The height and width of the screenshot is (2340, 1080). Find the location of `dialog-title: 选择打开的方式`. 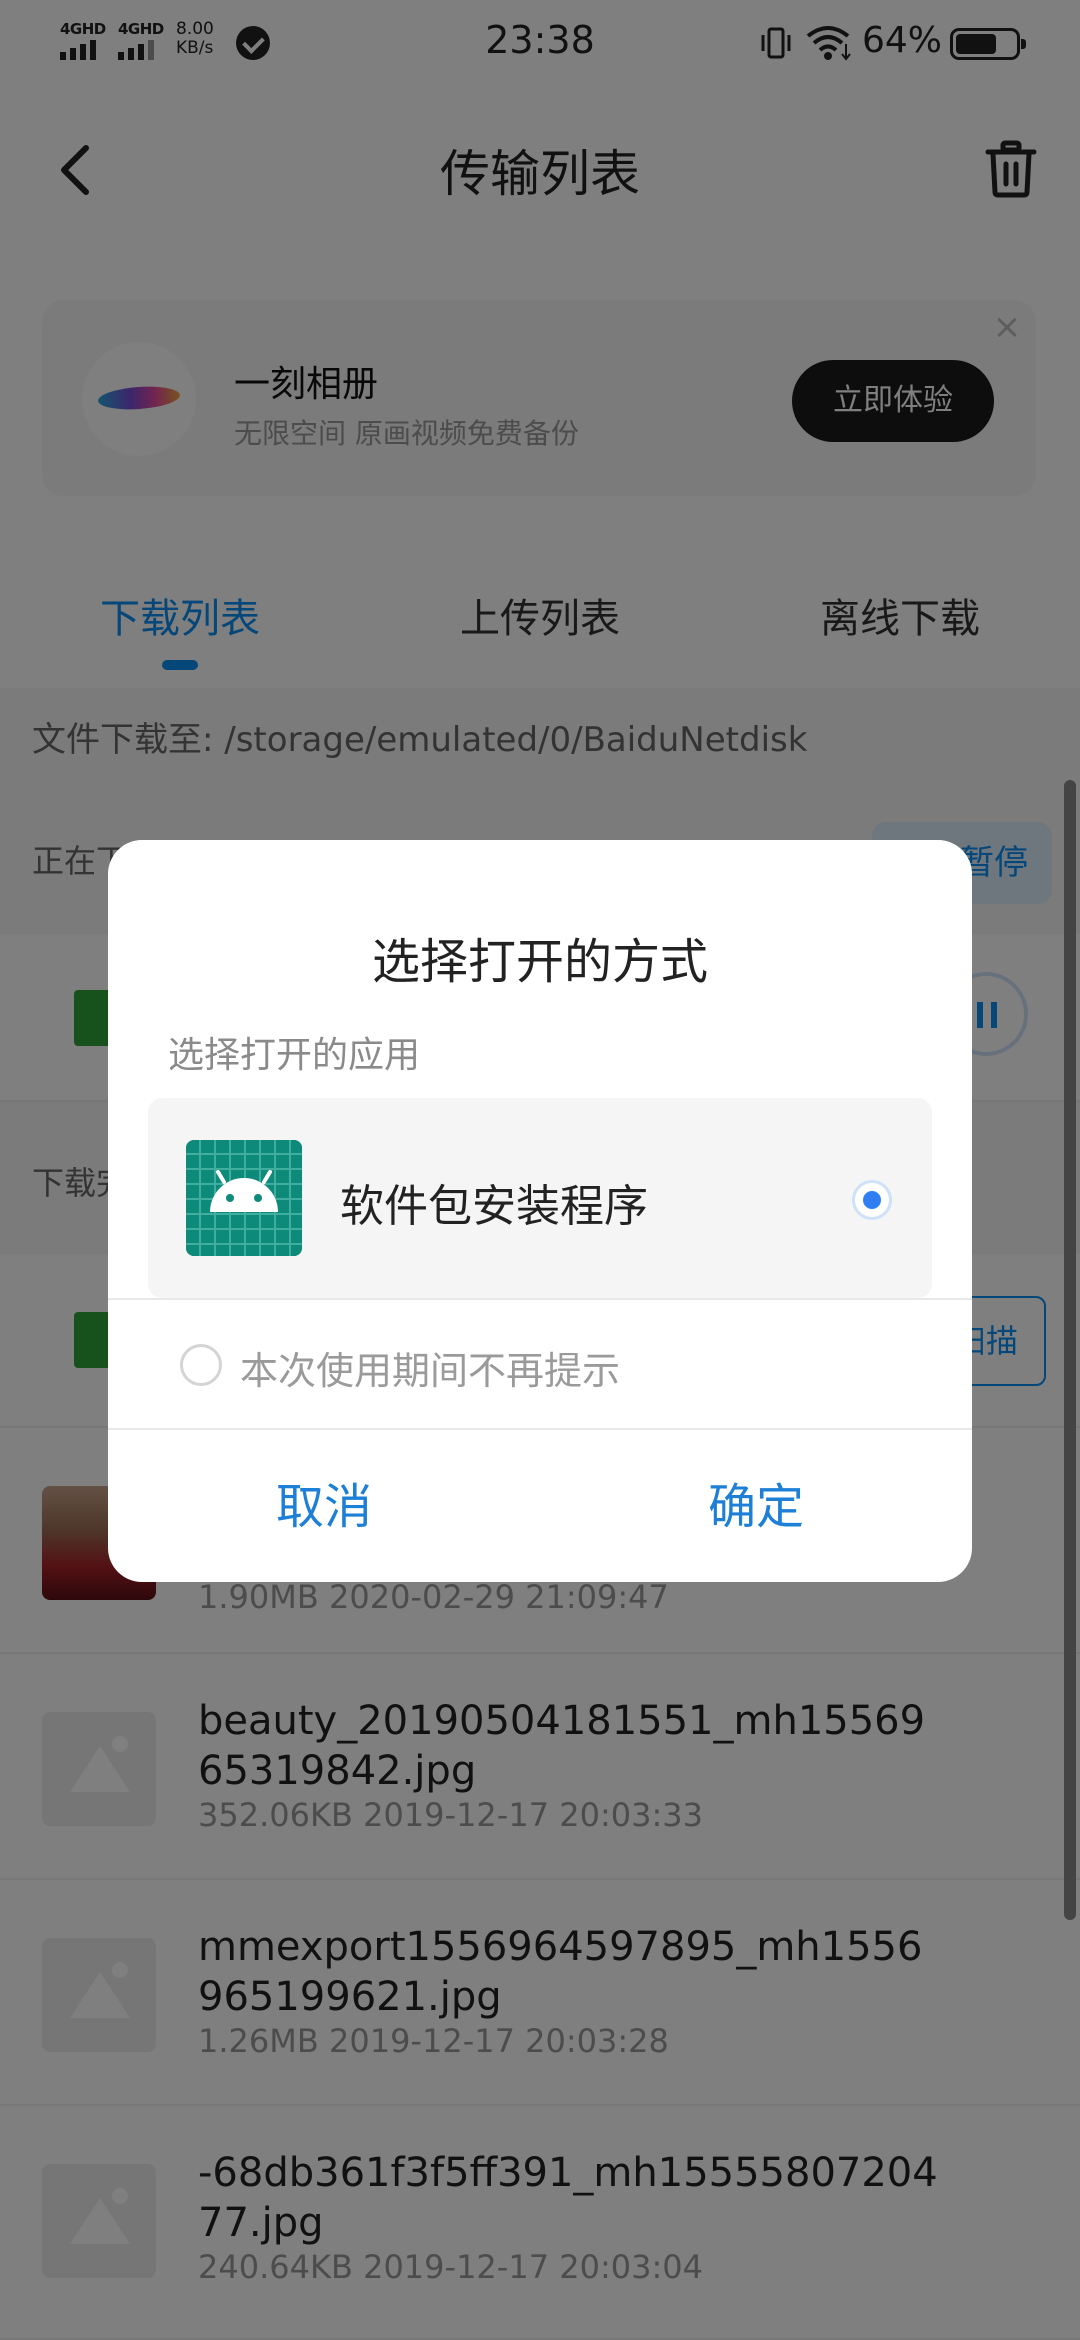

dialog-title: 选择打开的方式 is located at coordinates (539, 962).